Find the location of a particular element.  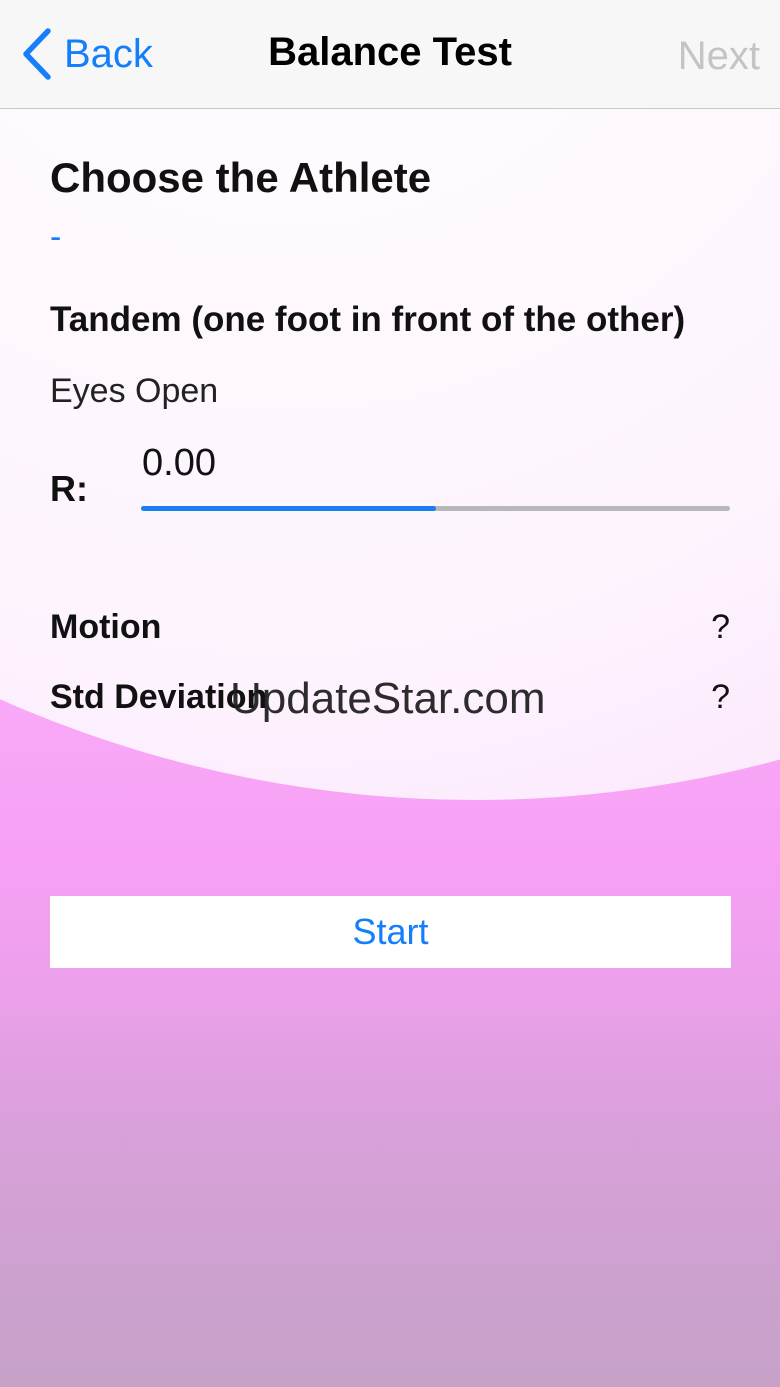

navigation-bar: Back Balance Test Next is located at coordinates (390, 54).